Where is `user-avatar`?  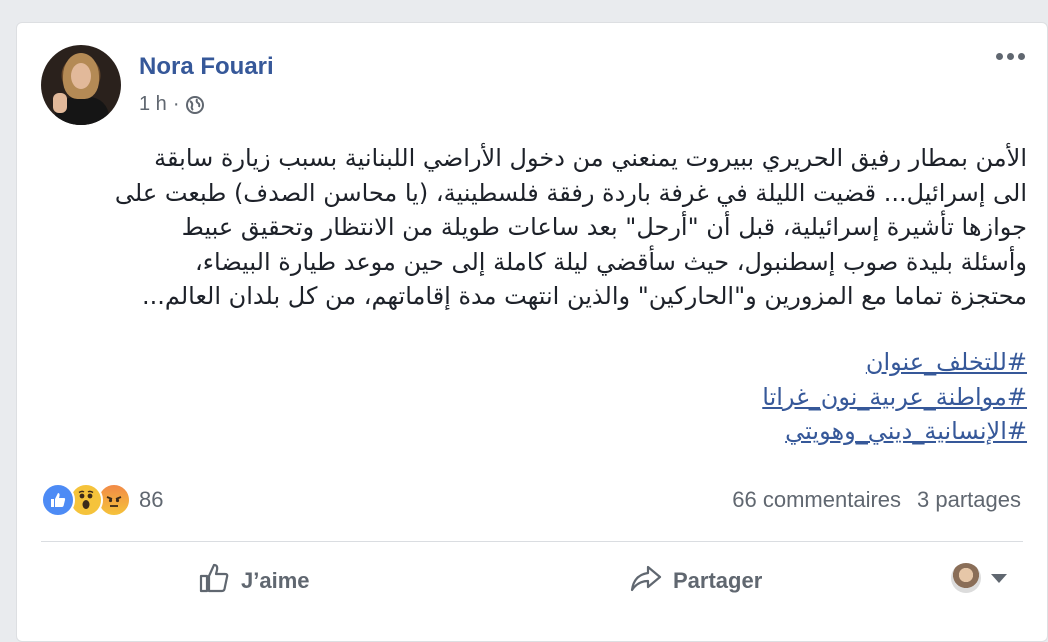
user-avatar is located at coordinates (966, 578).